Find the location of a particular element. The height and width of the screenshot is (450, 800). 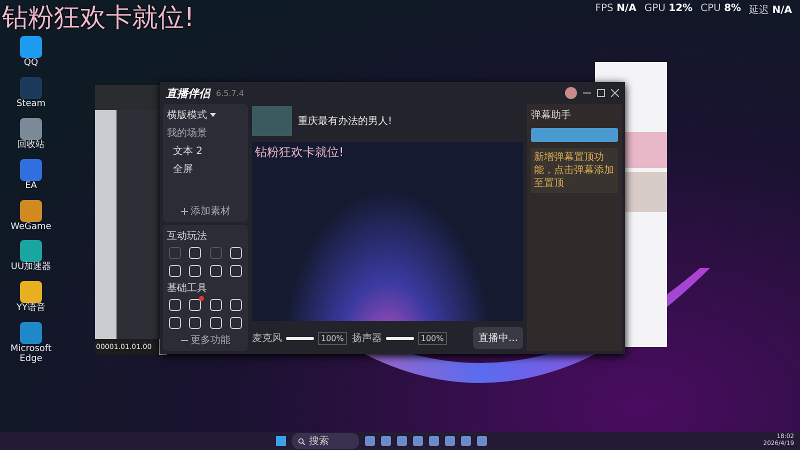

more-features-button: 更多功能 is located at coordinates (210, 340).